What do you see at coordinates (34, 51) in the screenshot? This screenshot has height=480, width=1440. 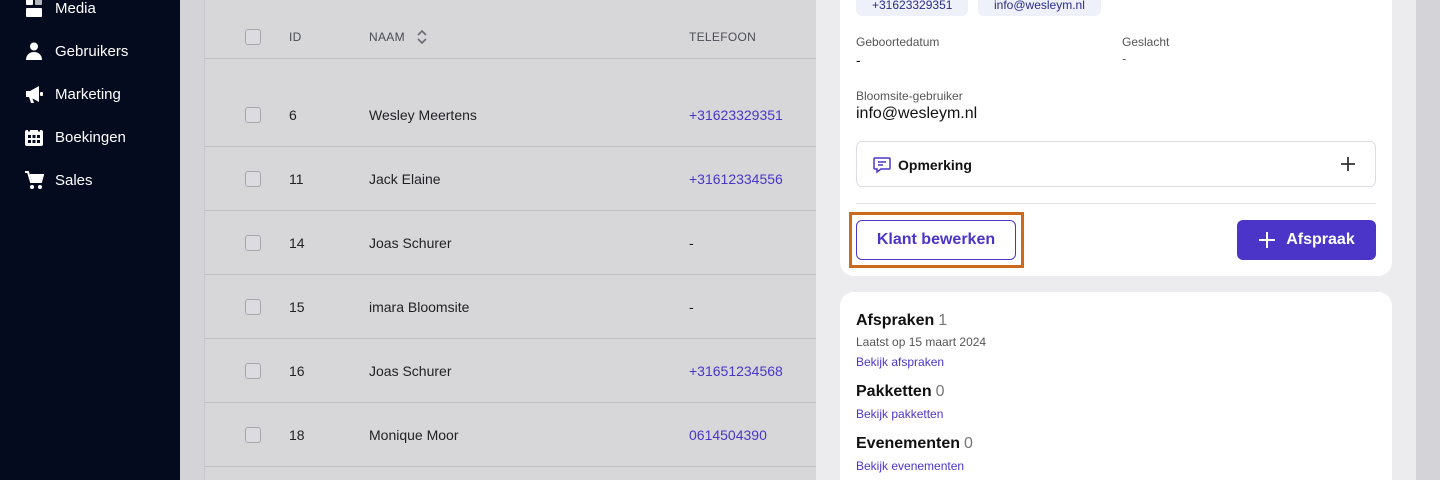 I see `user-icon` at bounding box center [34, 51].